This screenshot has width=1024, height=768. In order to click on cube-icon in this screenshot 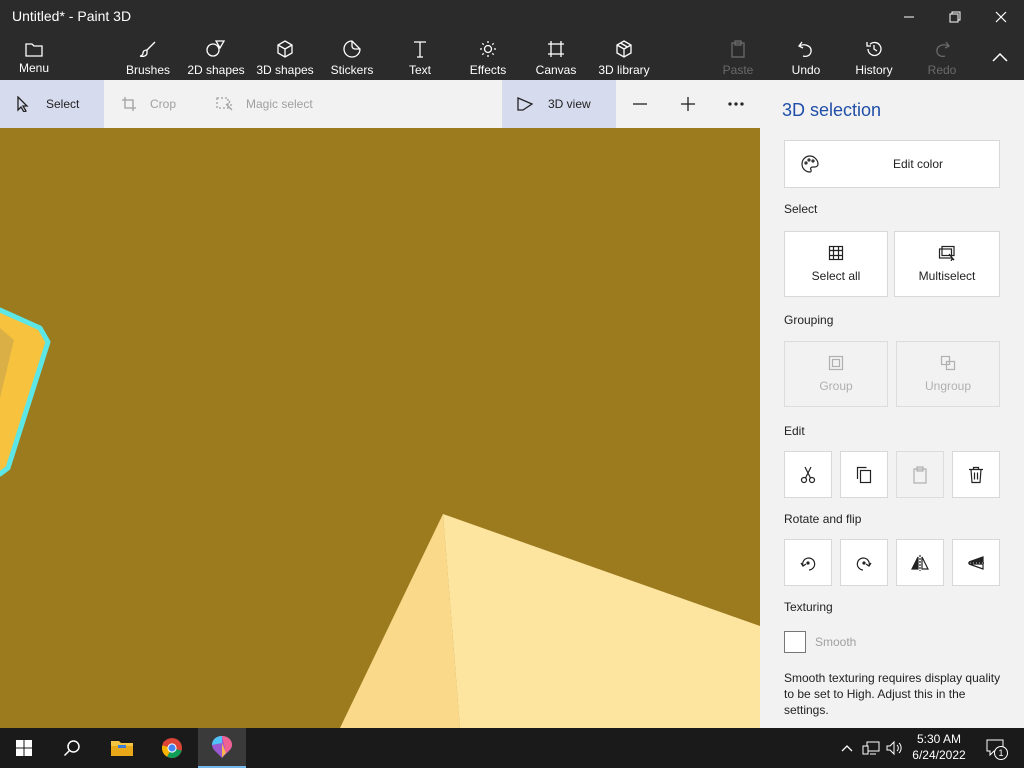, I will do `click(285, 49)`.